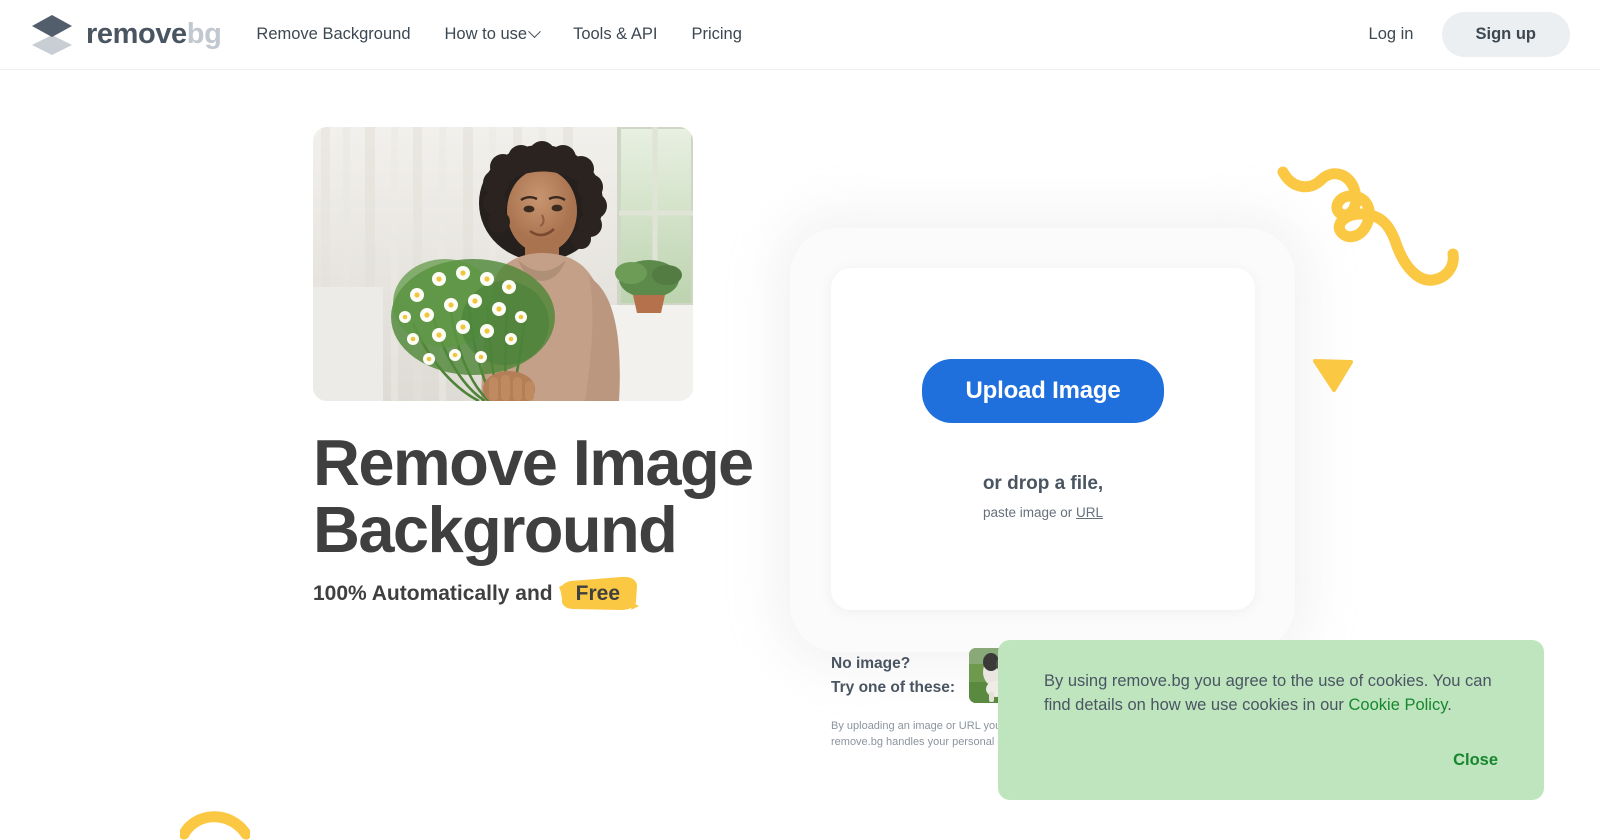 The image size is (1600, 840). What do you see at coordinates (534, 32) in the screenshot?
I see `chevron-down-icon` at bounding box center [534, 32].